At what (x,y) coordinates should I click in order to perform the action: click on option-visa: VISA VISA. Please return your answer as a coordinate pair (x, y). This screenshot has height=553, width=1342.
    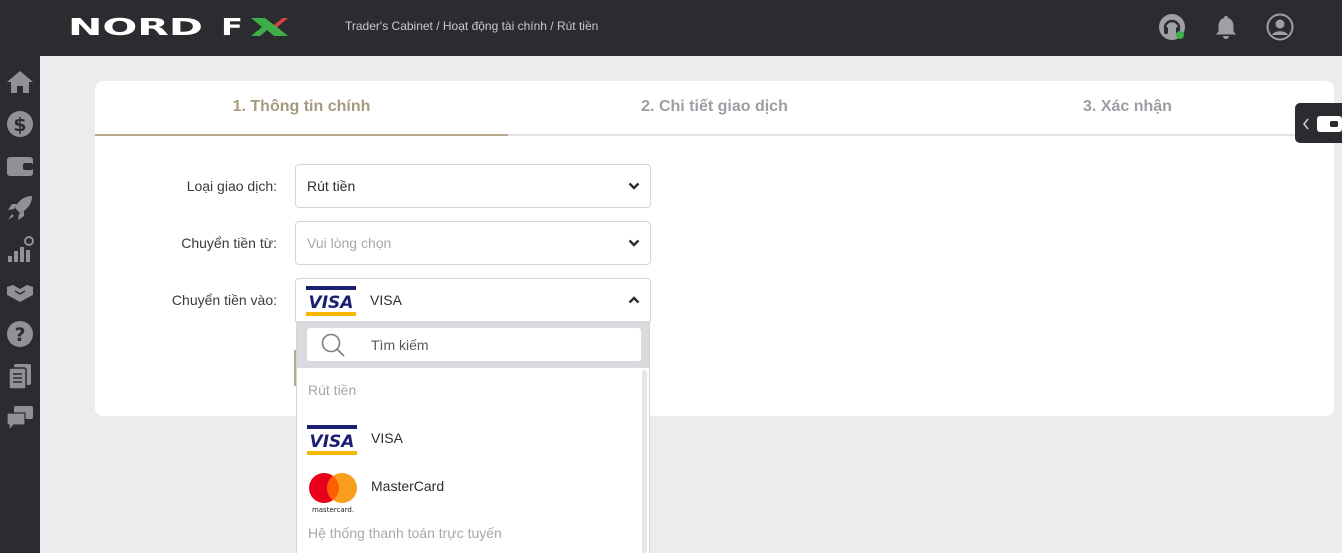
    Looking at the image, I should click on (469, 439).